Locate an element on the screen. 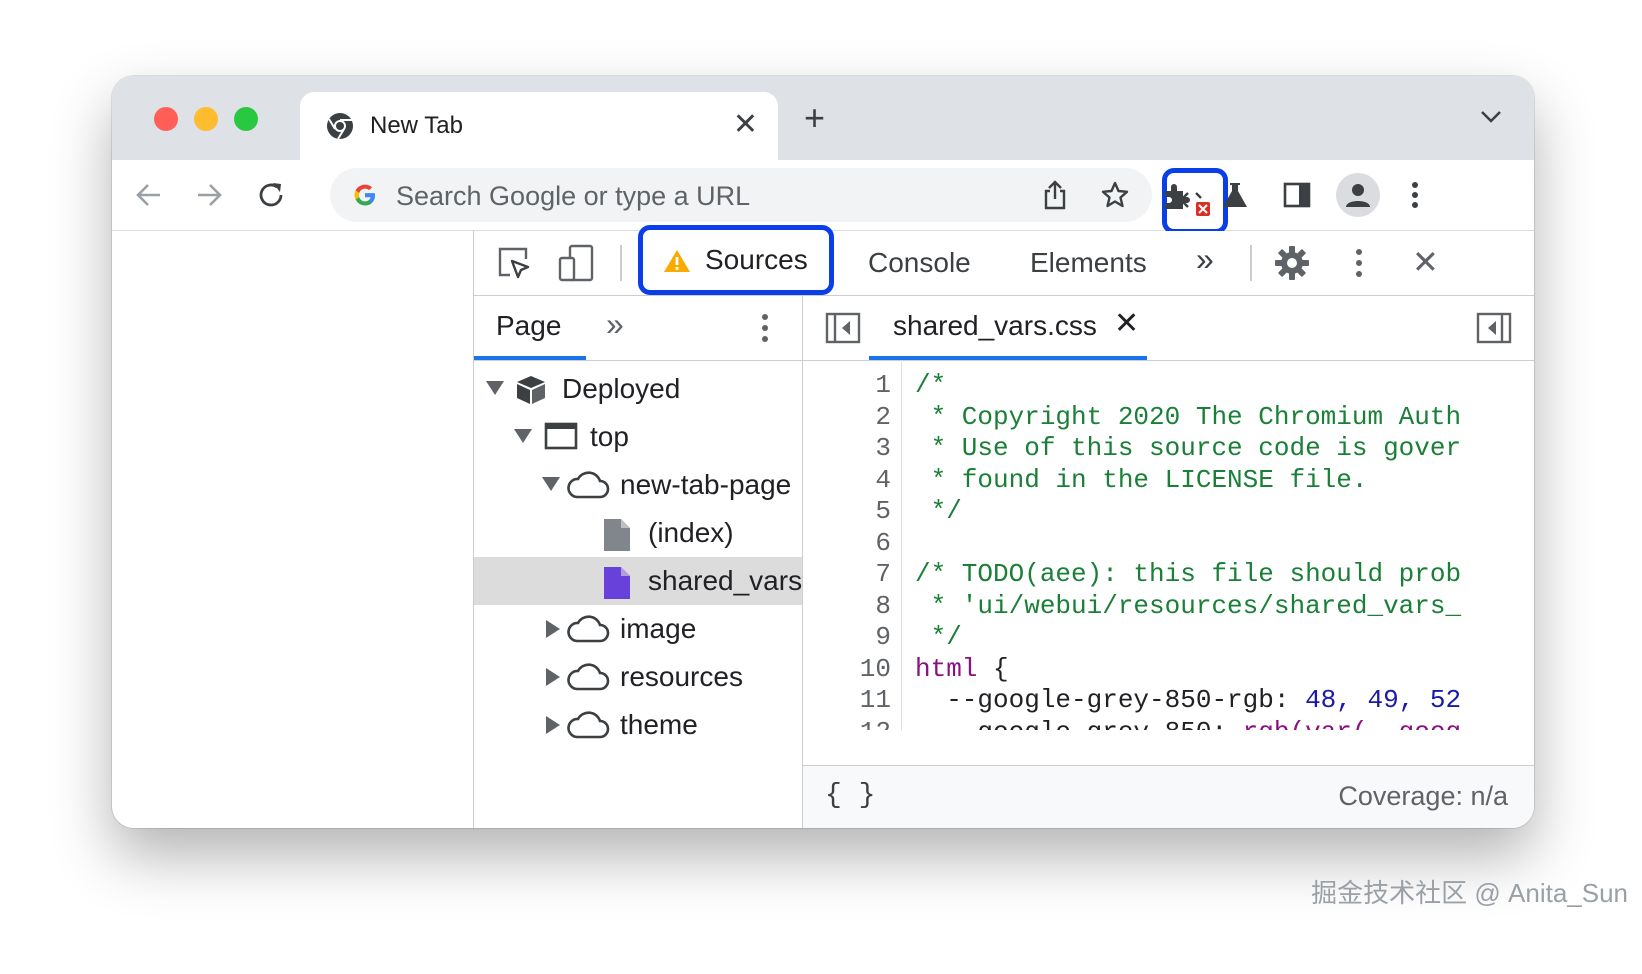 The height and width of the screenshot is (974, 1642). avatar-icon is located at coordinates (1358, 195).